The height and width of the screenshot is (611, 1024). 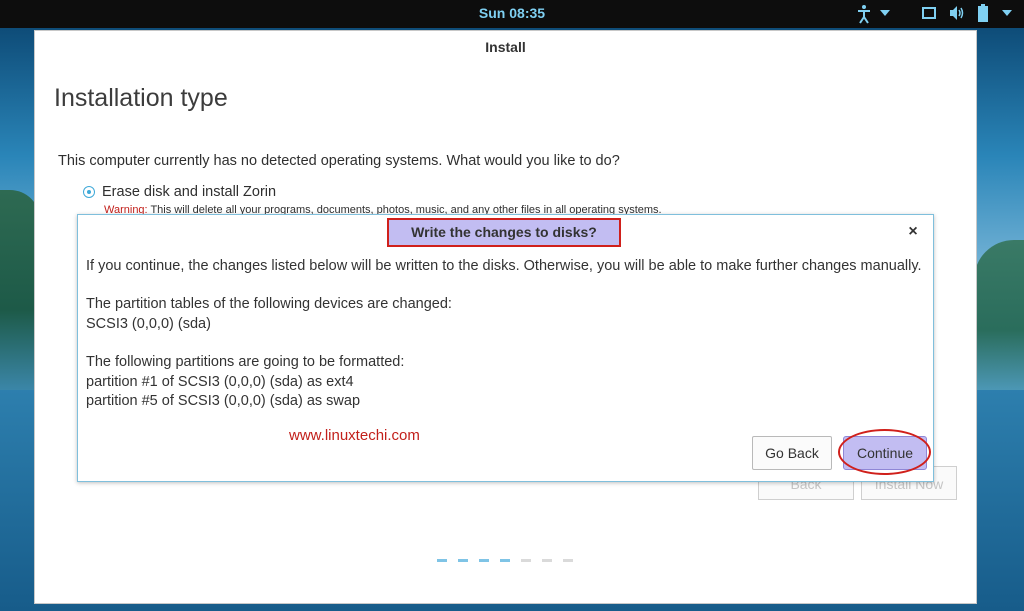 I want to click on accessibility-icon, so click(x=864, y=14).